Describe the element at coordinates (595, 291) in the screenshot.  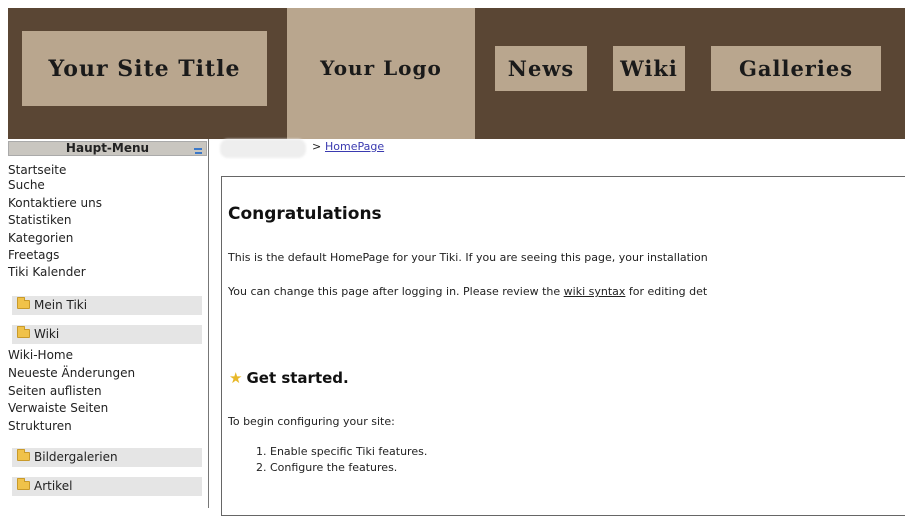
I see `wiki-syntax-link: wiki syntax` at that location.